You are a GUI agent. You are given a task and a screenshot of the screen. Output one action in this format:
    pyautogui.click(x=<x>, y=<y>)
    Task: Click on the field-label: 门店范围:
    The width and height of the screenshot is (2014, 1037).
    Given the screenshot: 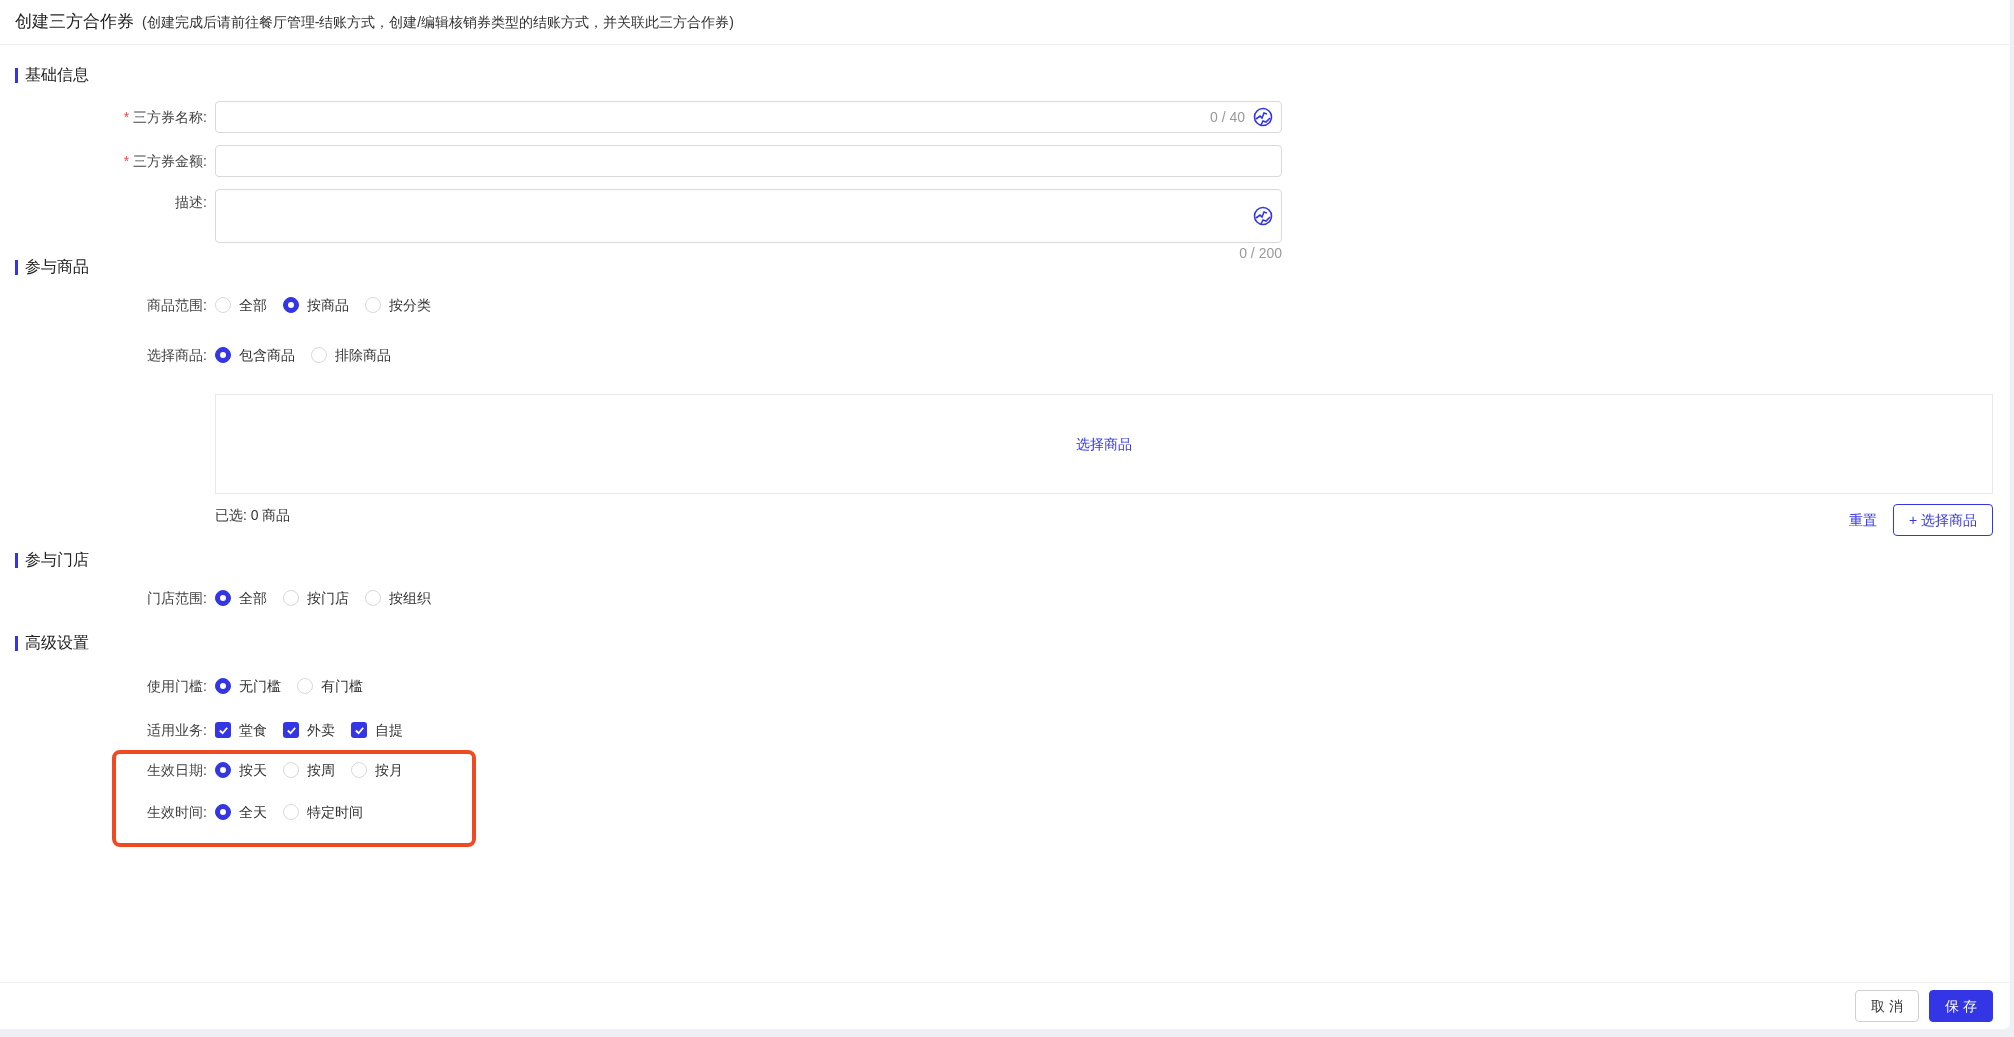 What is the action you would take?
    pyautogui.click(x=177, y=598)
    